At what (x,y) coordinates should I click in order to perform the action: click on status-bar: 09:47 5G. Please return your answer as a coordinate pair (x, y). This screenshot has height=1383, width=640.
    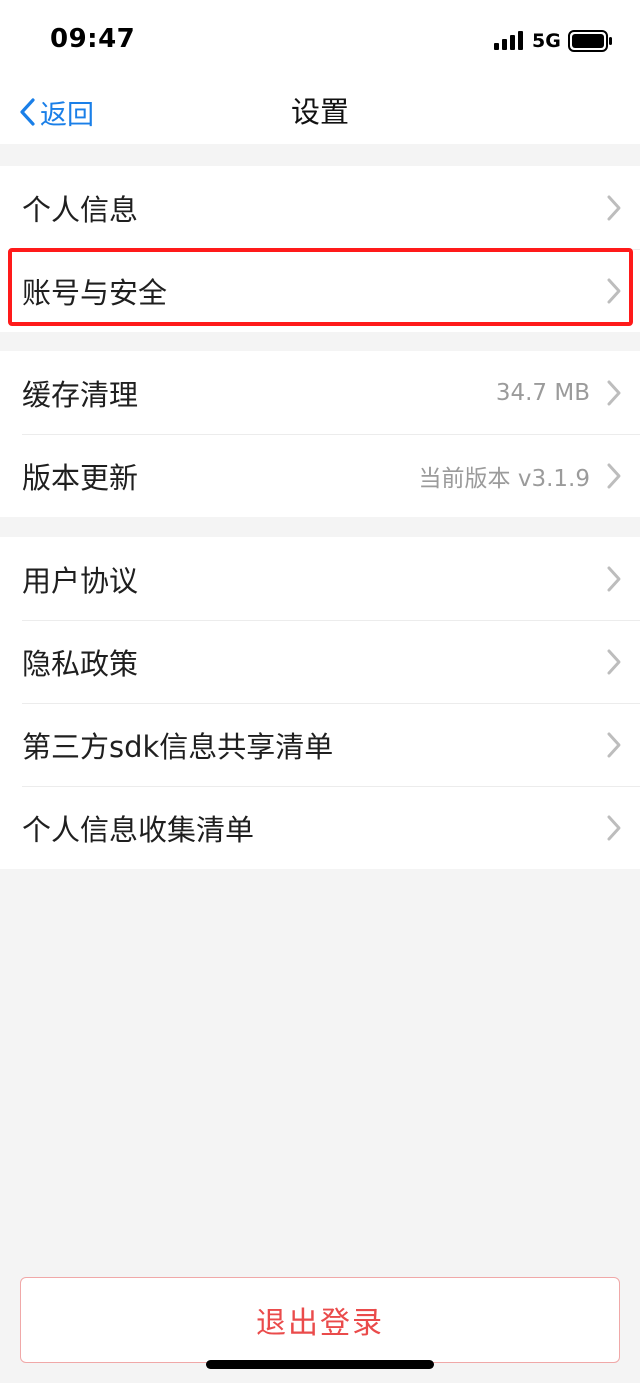
    Looking at the image, I should click on (320, 40).